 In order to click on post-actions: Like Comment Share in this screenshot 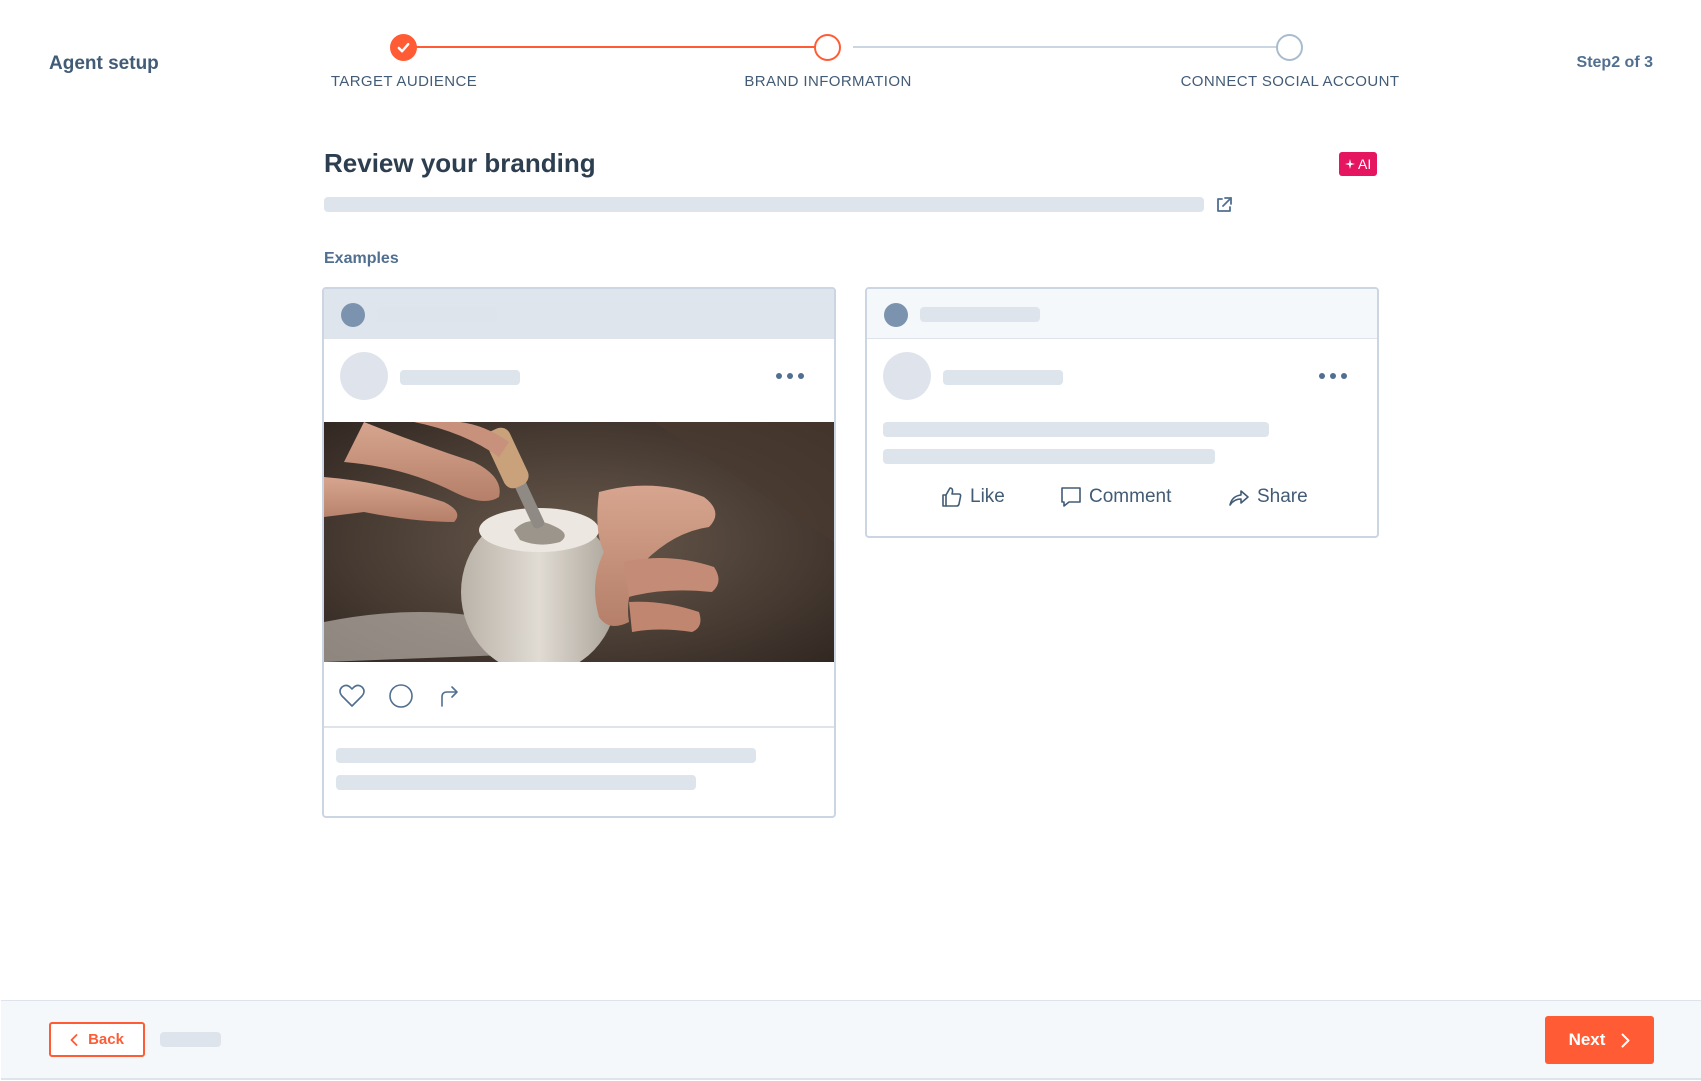, I will do `click(1122, 500)`.